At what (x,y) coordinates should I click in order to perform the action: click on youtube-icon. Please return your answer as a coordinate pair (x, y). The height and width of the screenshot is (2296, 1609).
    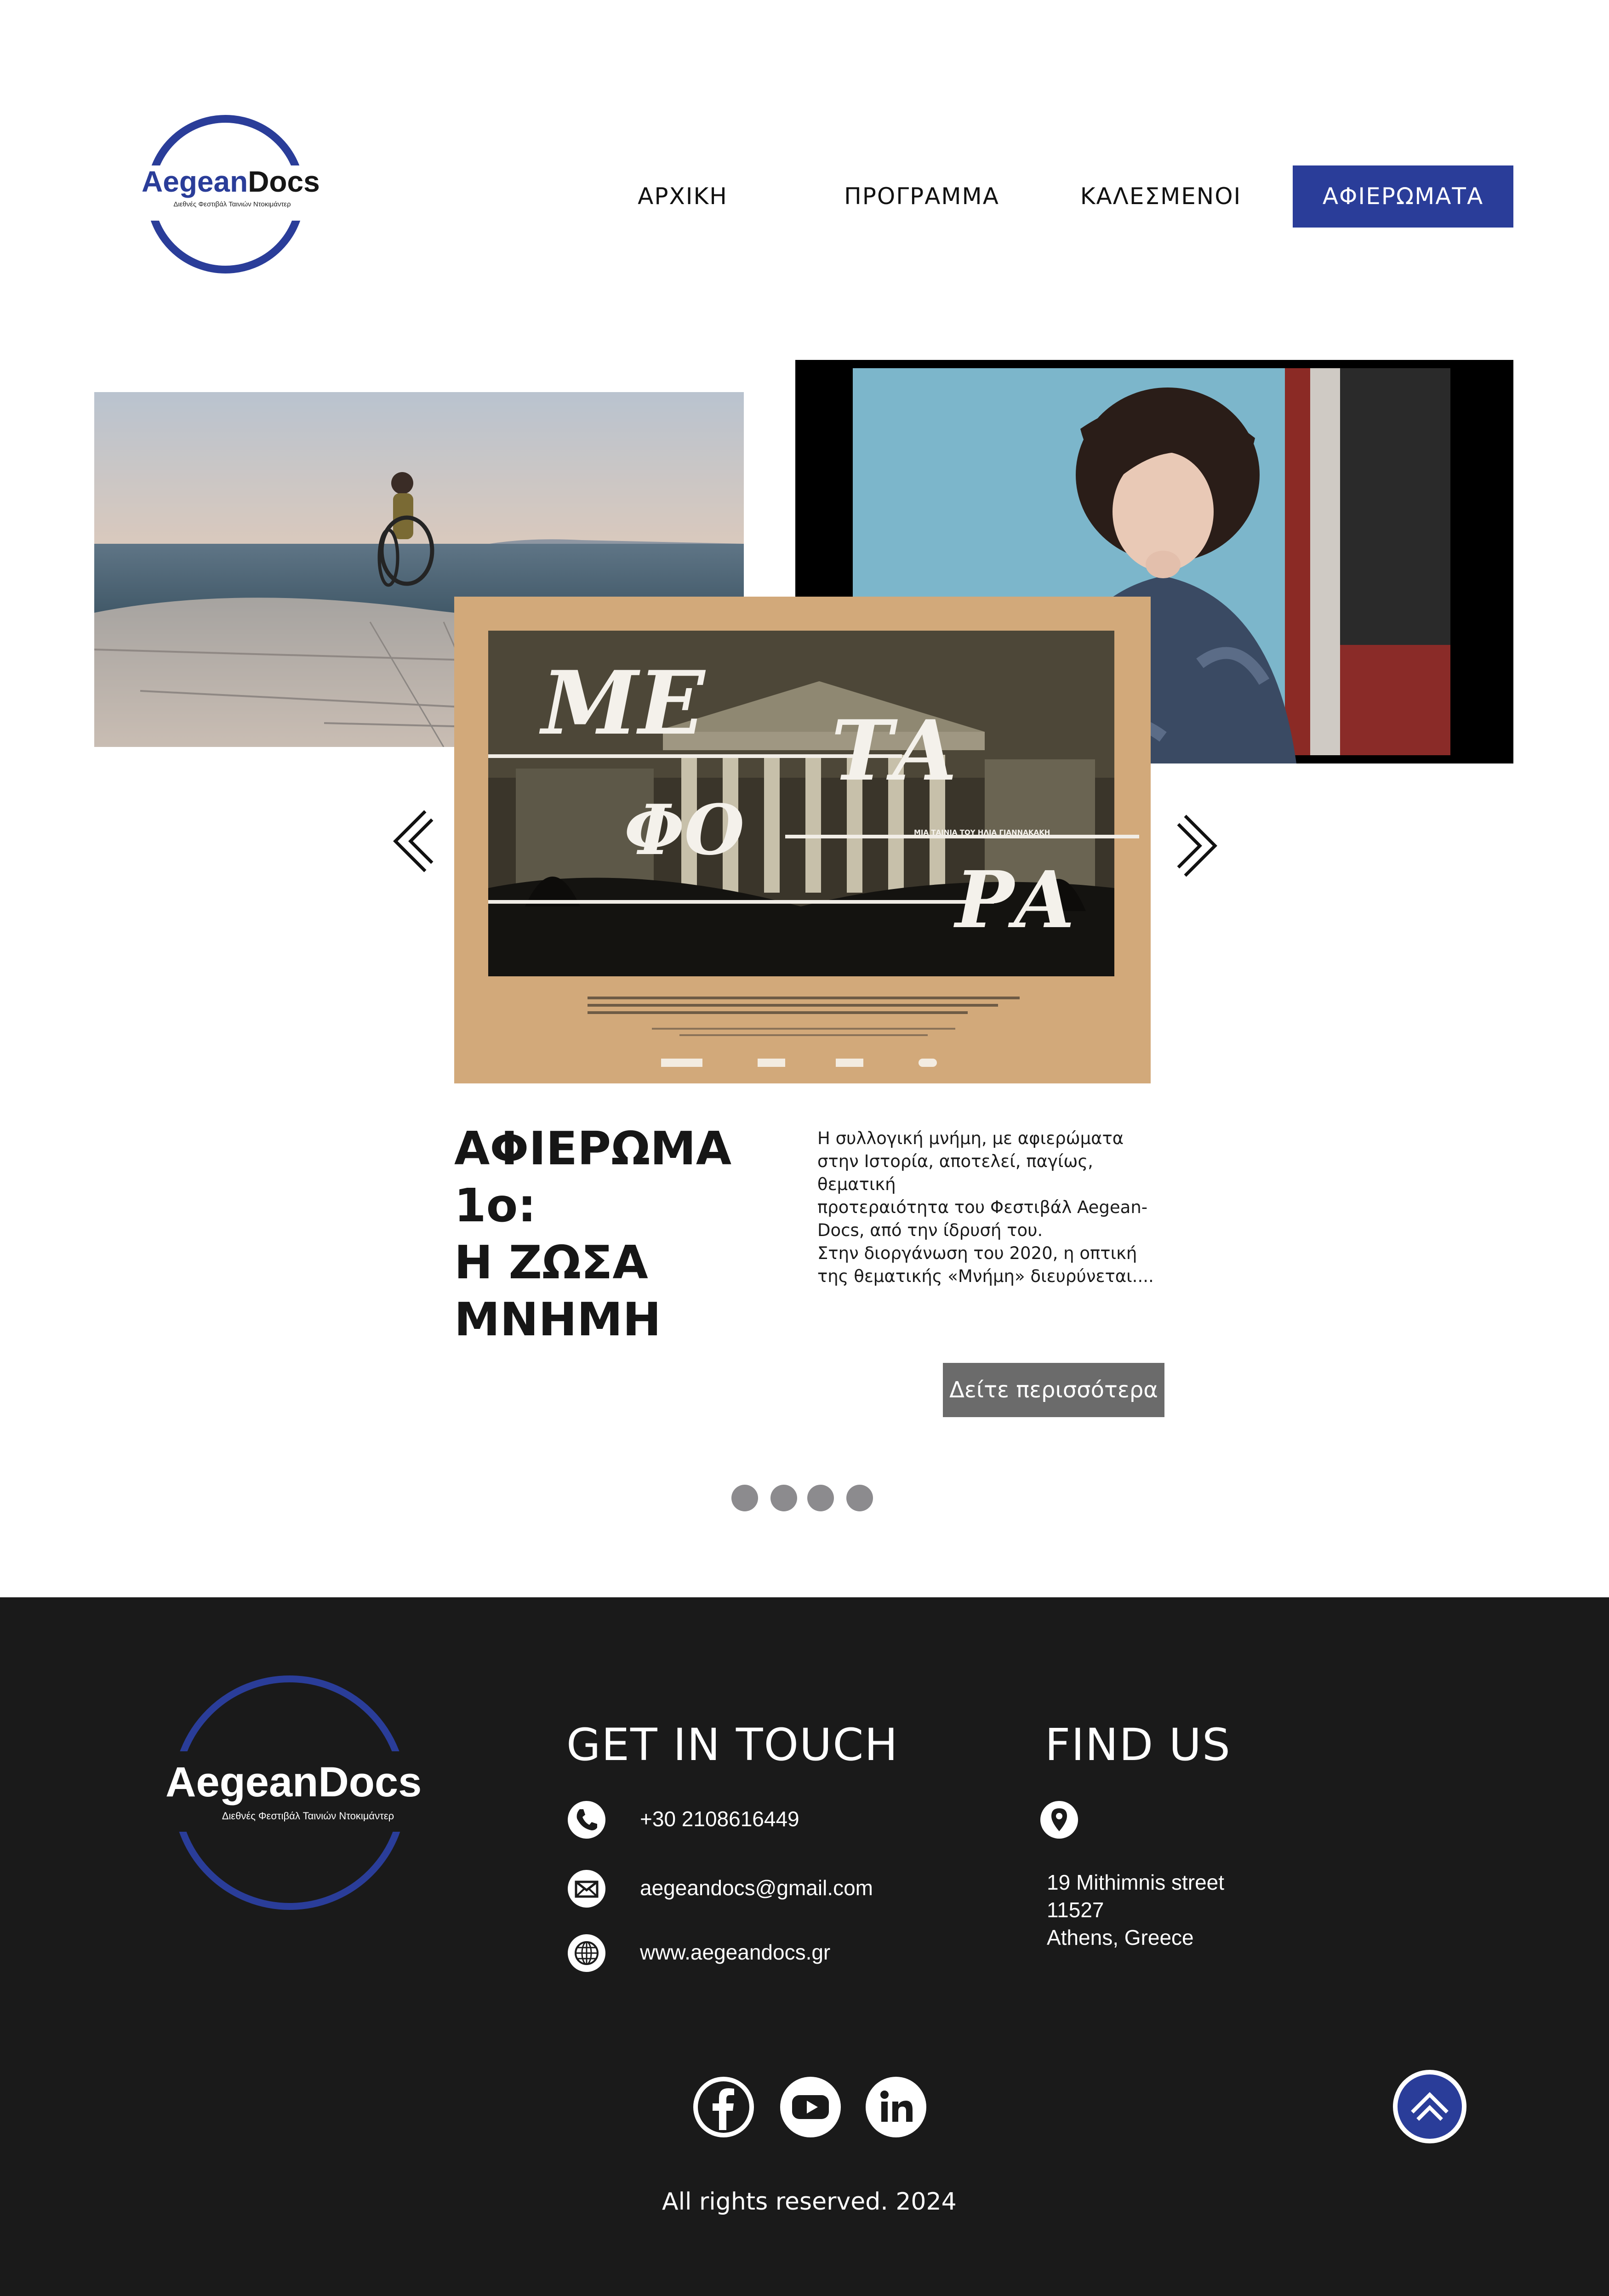
    Looking at the image, I should click on (811, 2107).